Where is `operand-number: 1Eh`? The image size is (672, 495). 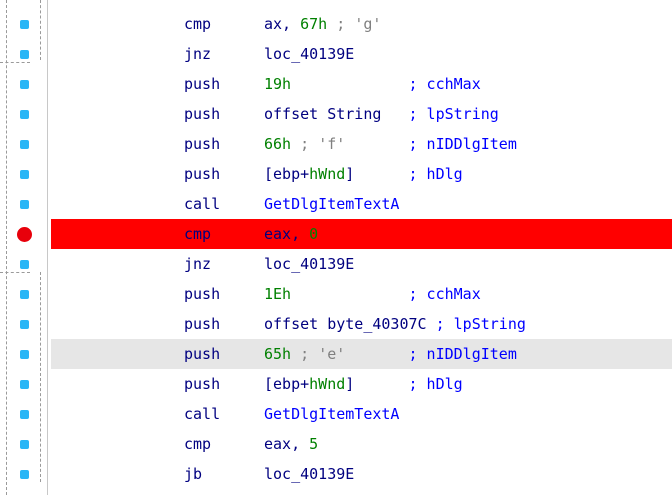 operand-number: 1Eh is located at coordinates (278, 294).